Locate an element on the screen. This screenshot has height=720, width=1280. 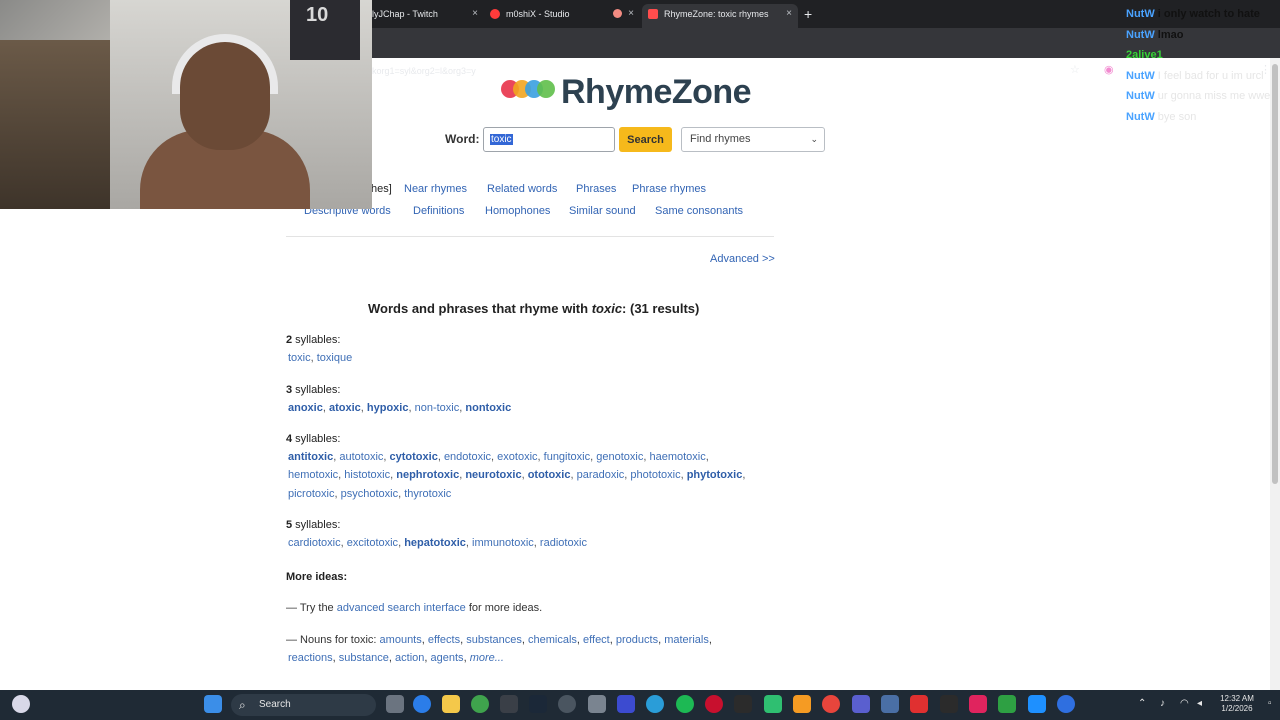
nav-phrases: Phrases is located at coordinates (596, 189).